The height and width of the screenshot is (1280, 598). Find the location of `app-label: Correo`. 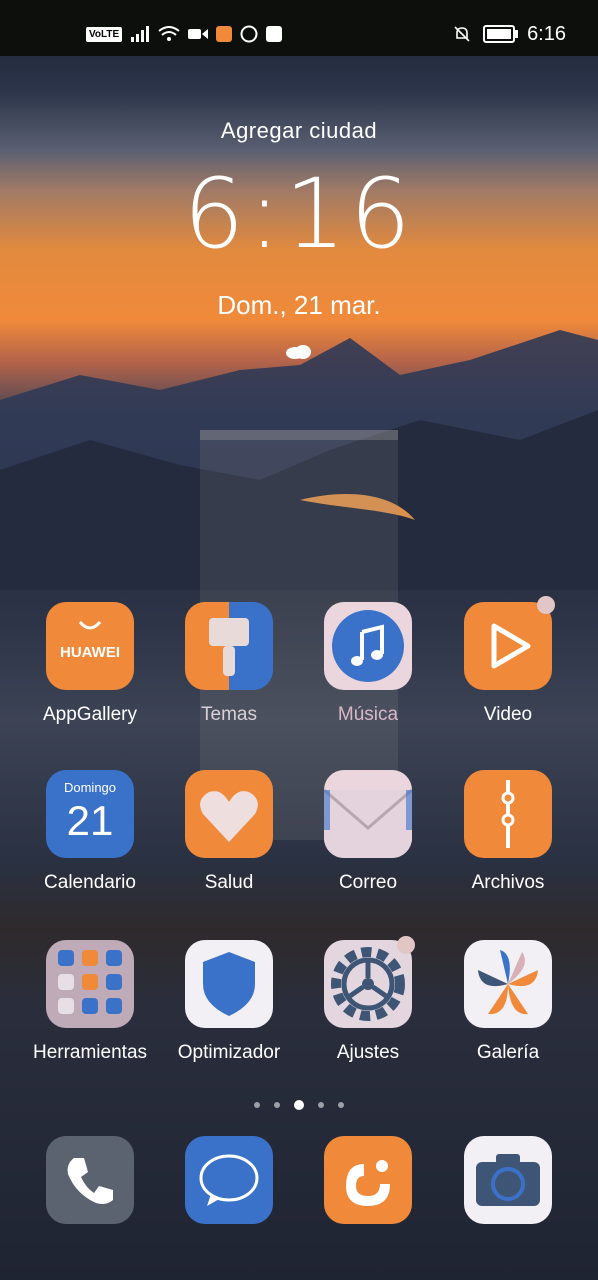

app-label: Correo is located at coordinates (368, 882).